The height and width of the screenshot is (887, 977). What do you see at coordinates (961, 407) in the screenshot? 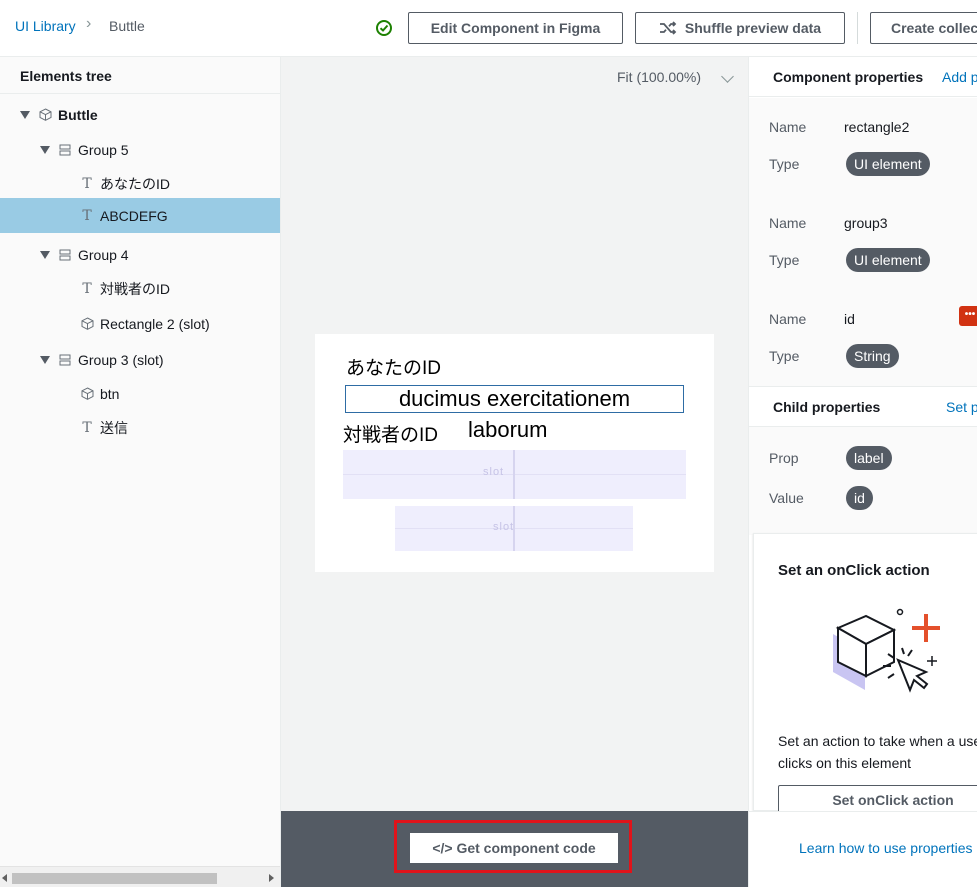
I see `set-prop-link: Set prop` at bounding box center [961, 407].